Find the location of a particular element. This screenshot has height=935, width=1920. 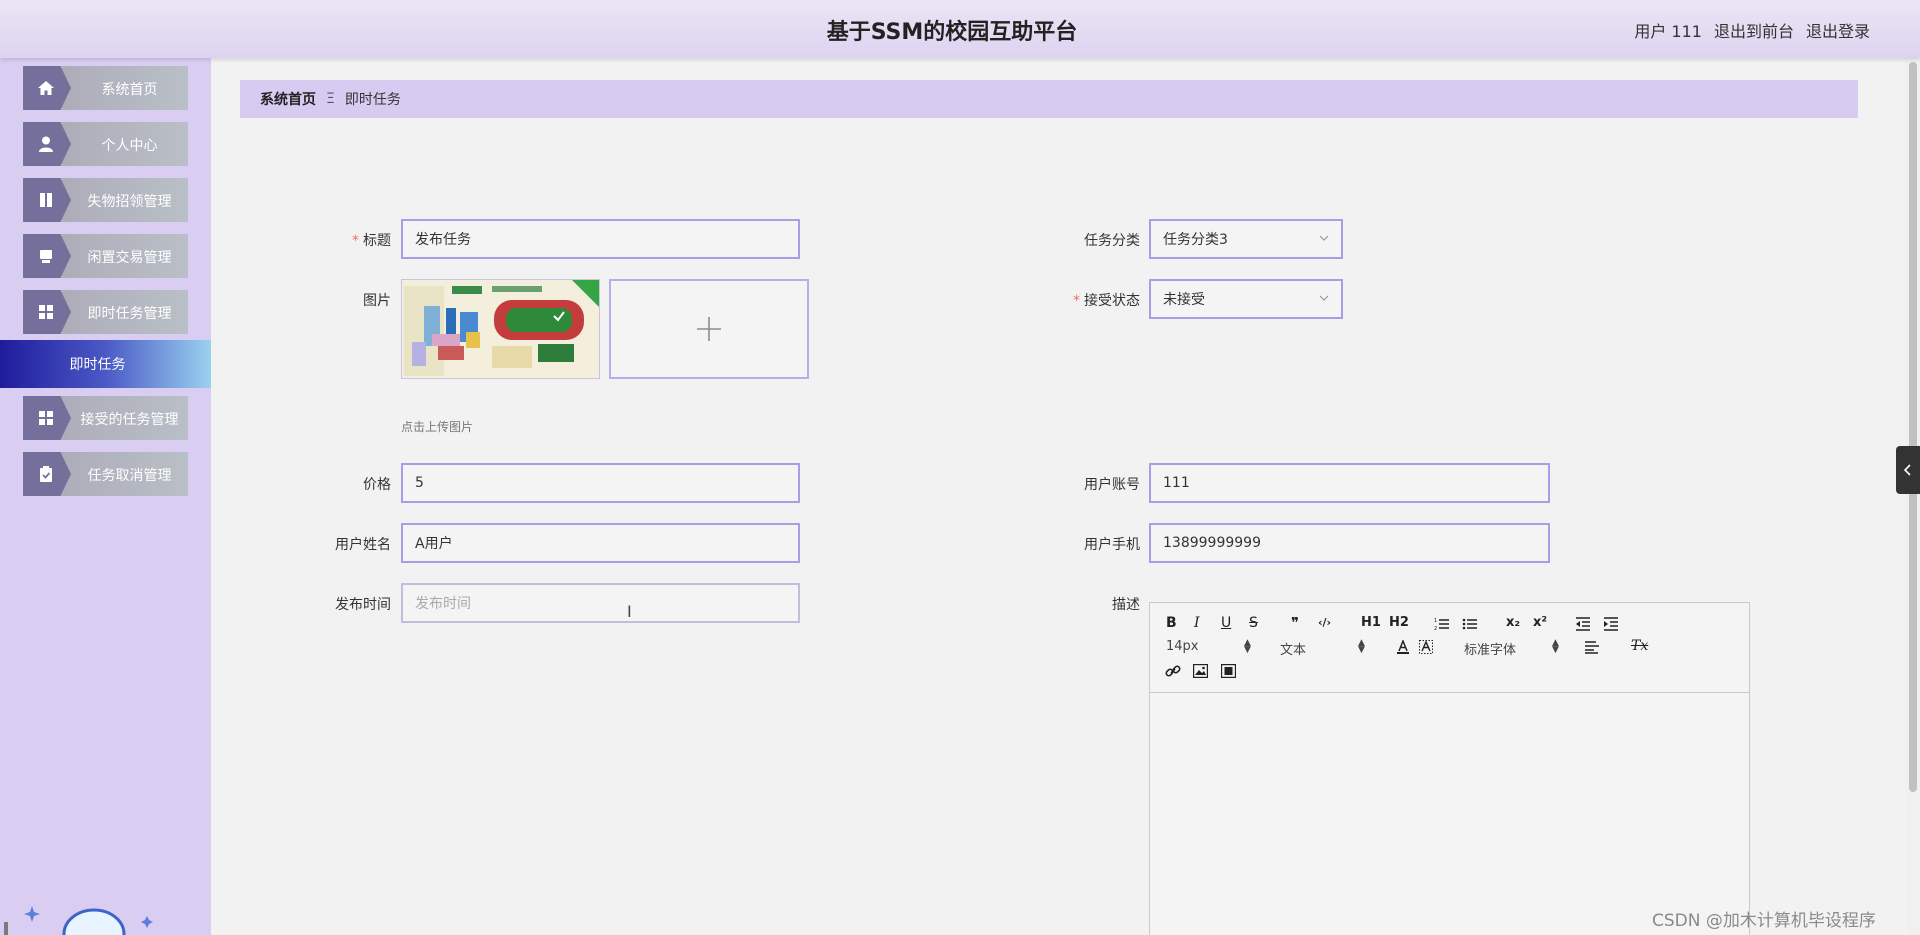

account-input: 111 is located at coordinates (1349, 483).